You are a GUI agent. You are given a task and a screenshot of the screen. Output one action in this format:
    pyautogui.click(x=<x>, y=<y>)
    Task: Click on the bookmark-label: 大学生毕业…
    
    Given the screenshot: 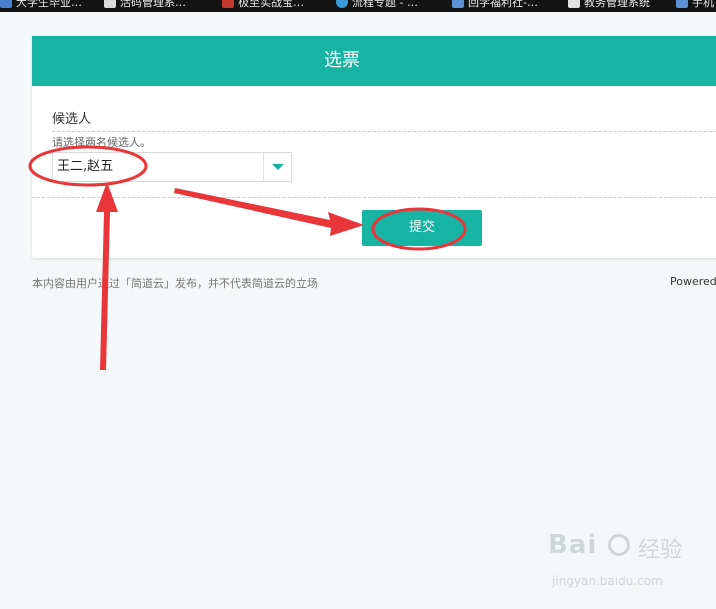 What is the action you would take?
    pyautogui.click(x=49, y=4)
    